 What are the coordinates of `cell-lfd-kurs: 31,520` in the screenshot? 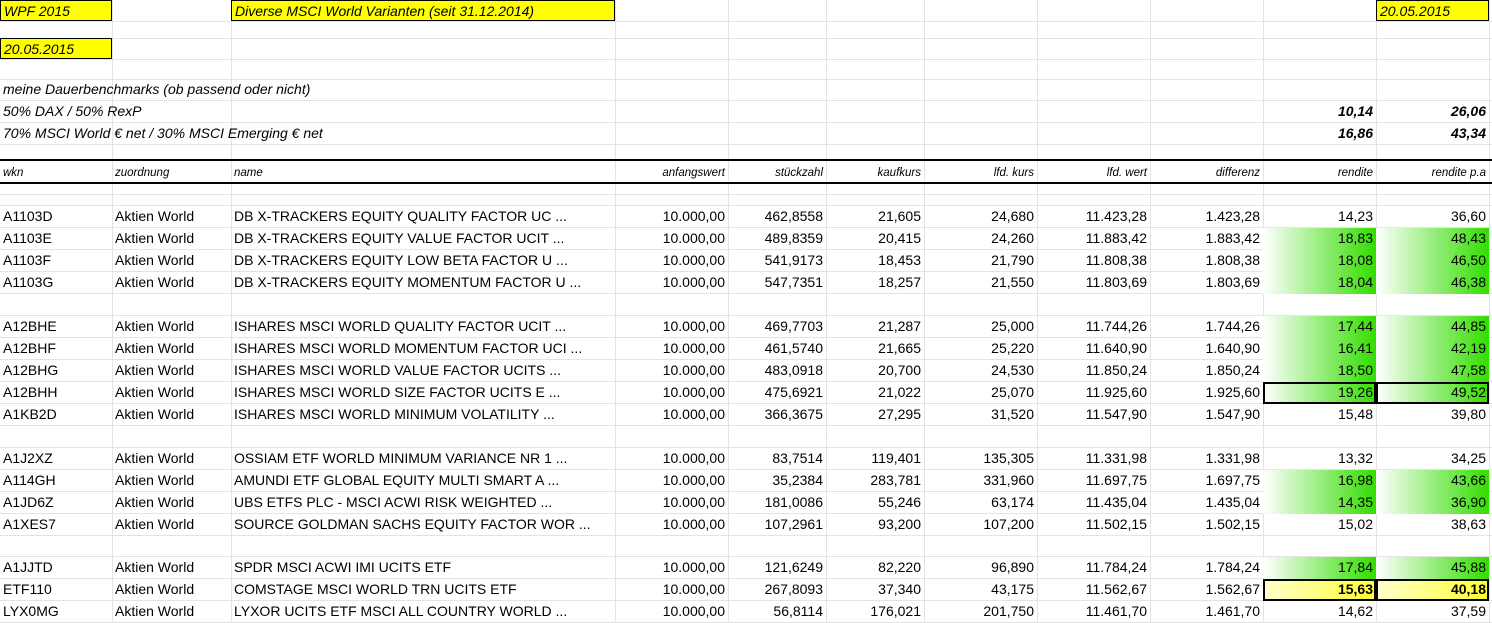 It's located at (980, 415).